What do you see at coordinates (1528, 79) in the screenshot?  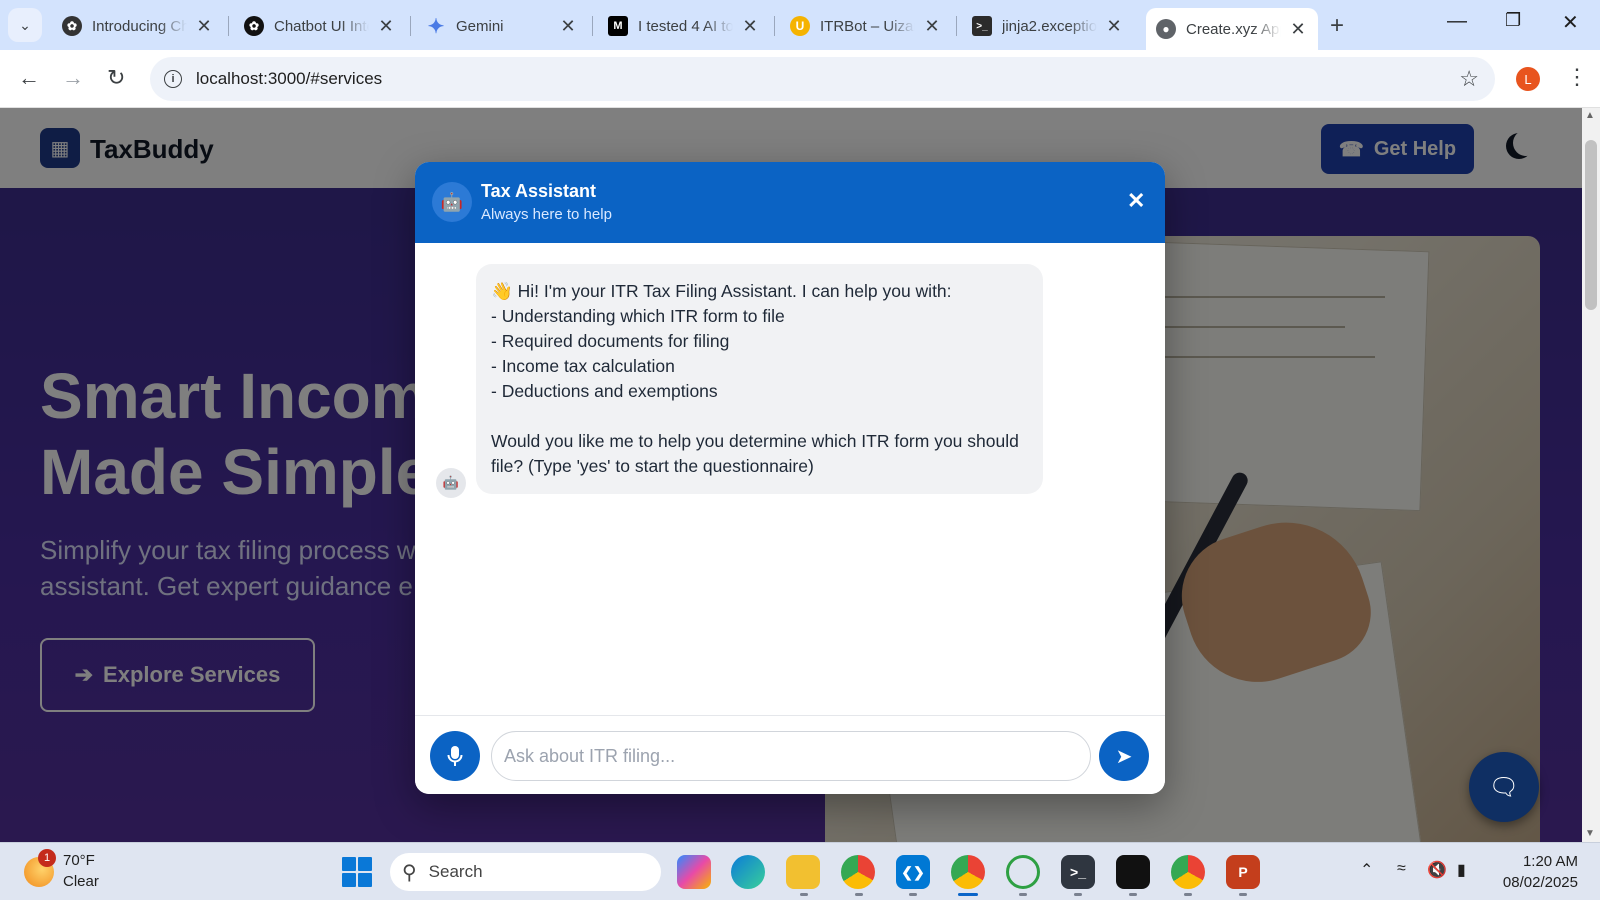 I see `profile-avatar: L` at bounding box center [1528, 79].